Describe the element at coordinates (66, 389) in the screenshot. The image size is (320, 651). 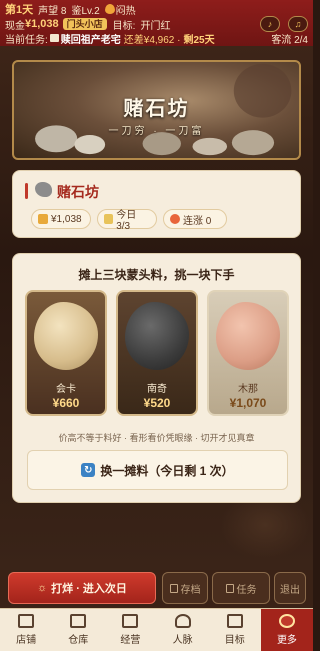
I see `stone-name: 会卡` at that location.